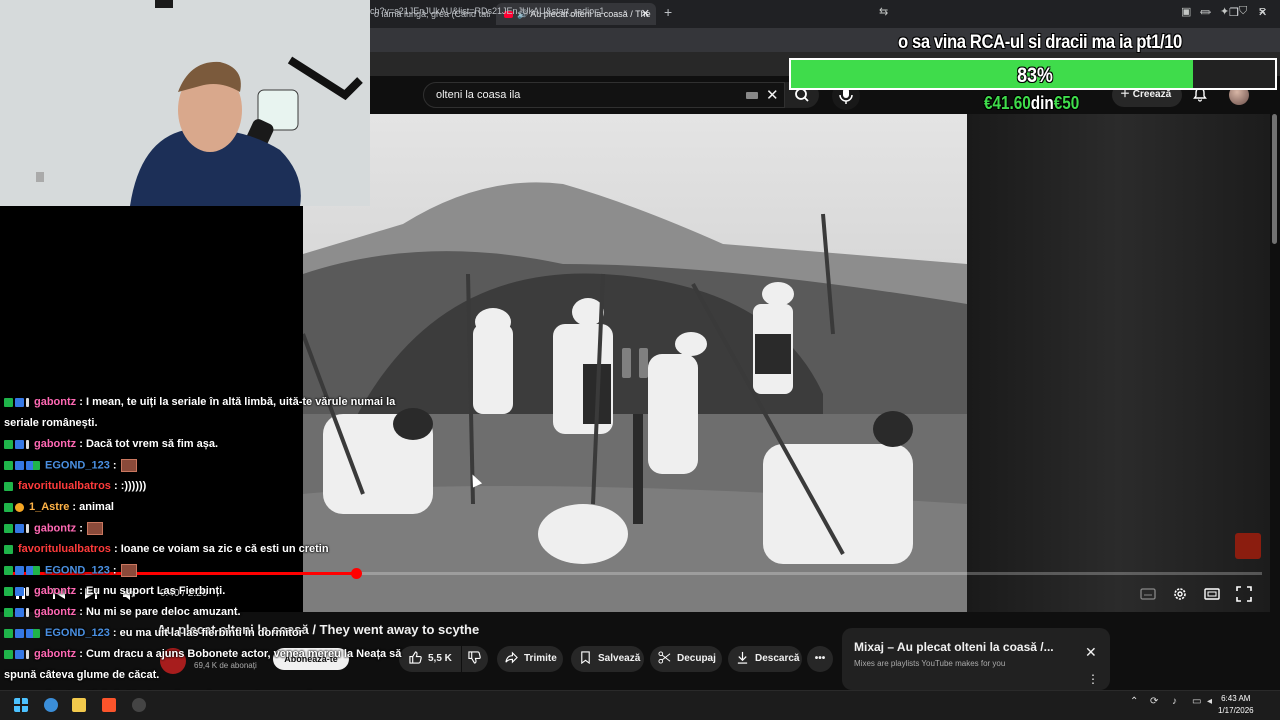  I want to click on tray-speaker-icon: ◂, so click(1209, 701).